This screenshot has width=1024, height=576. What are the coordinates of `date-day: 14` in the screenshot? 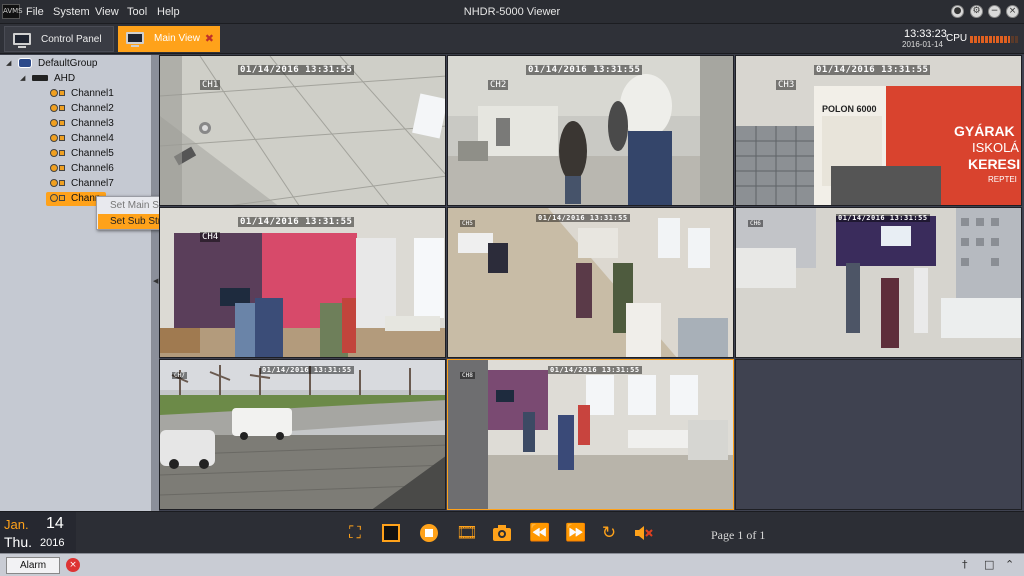 It's located at (55, 523).